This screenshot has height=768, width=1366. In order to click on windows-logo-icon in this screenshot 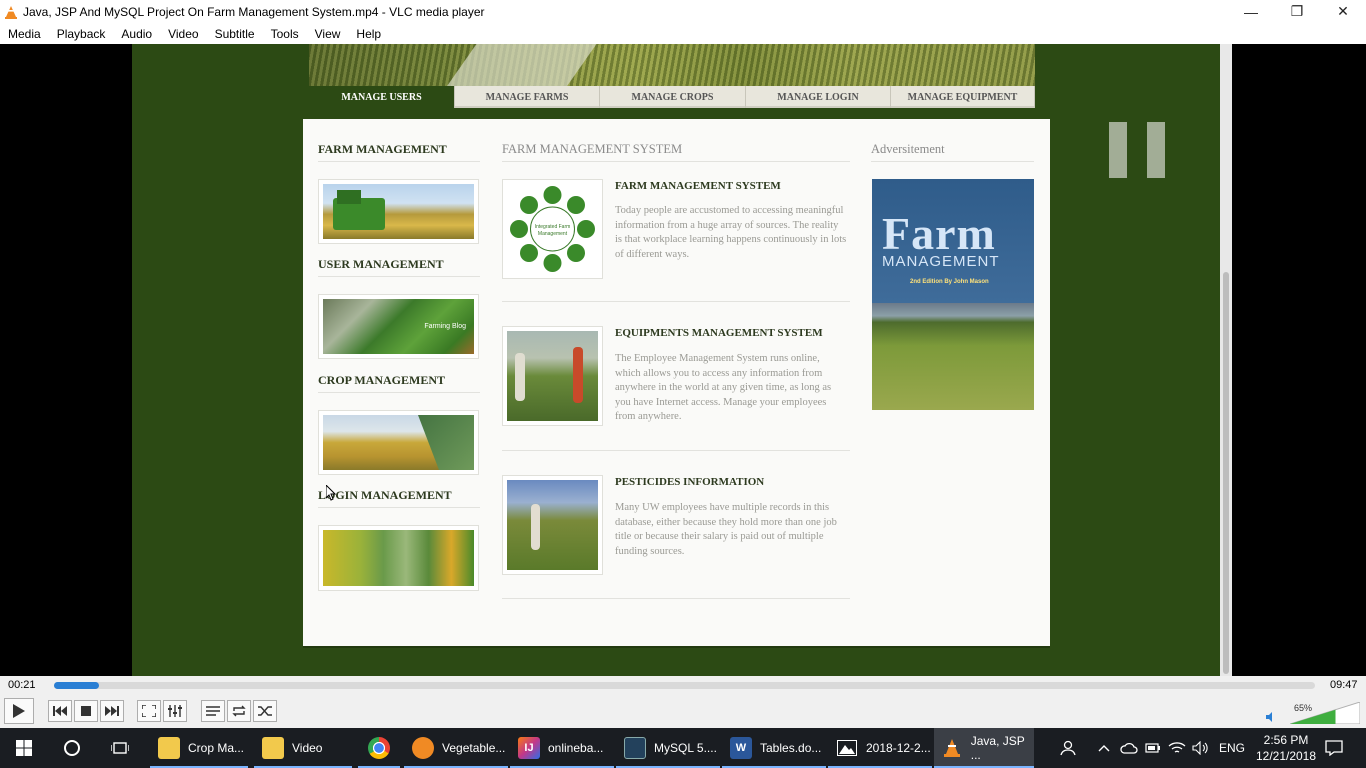, I will do `click(24, 748)`.